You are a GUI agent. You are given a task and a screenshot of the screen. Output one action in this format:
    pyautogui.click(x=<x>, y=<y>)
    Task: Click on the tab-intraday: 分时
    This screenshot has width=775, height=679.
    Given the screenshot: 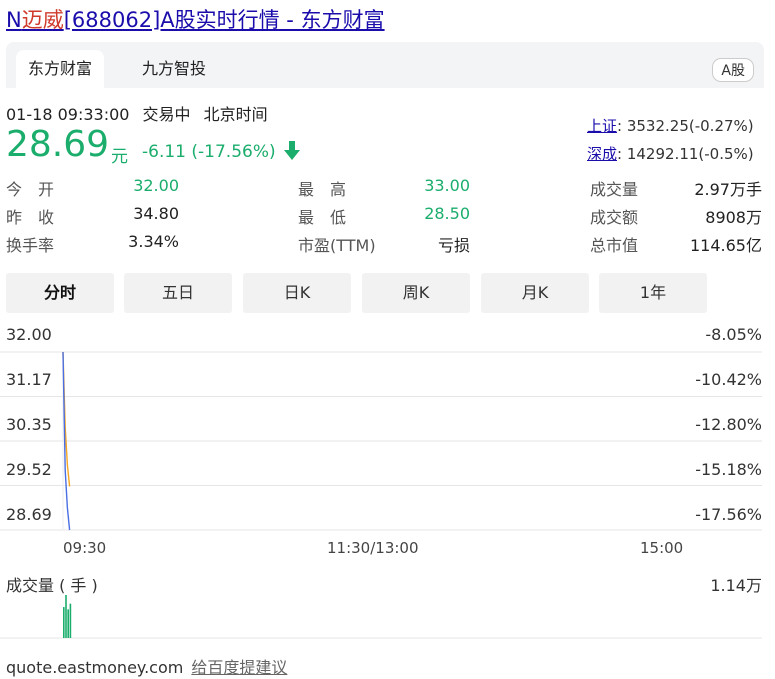 What is the action you would take?
    pyautogui.click(x=60, y=293)
    